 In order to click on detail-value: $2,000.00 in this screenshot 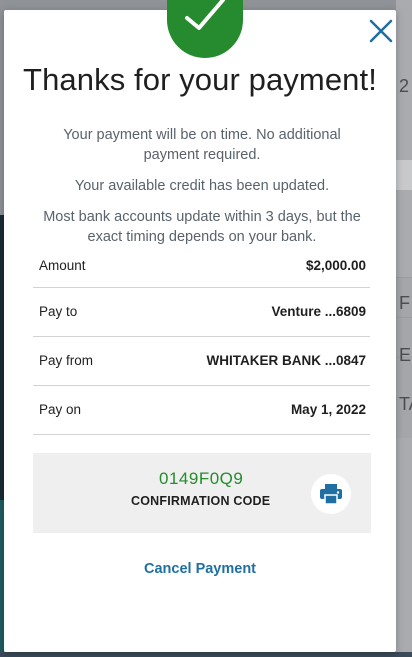, I will do `click(335, 265)`.